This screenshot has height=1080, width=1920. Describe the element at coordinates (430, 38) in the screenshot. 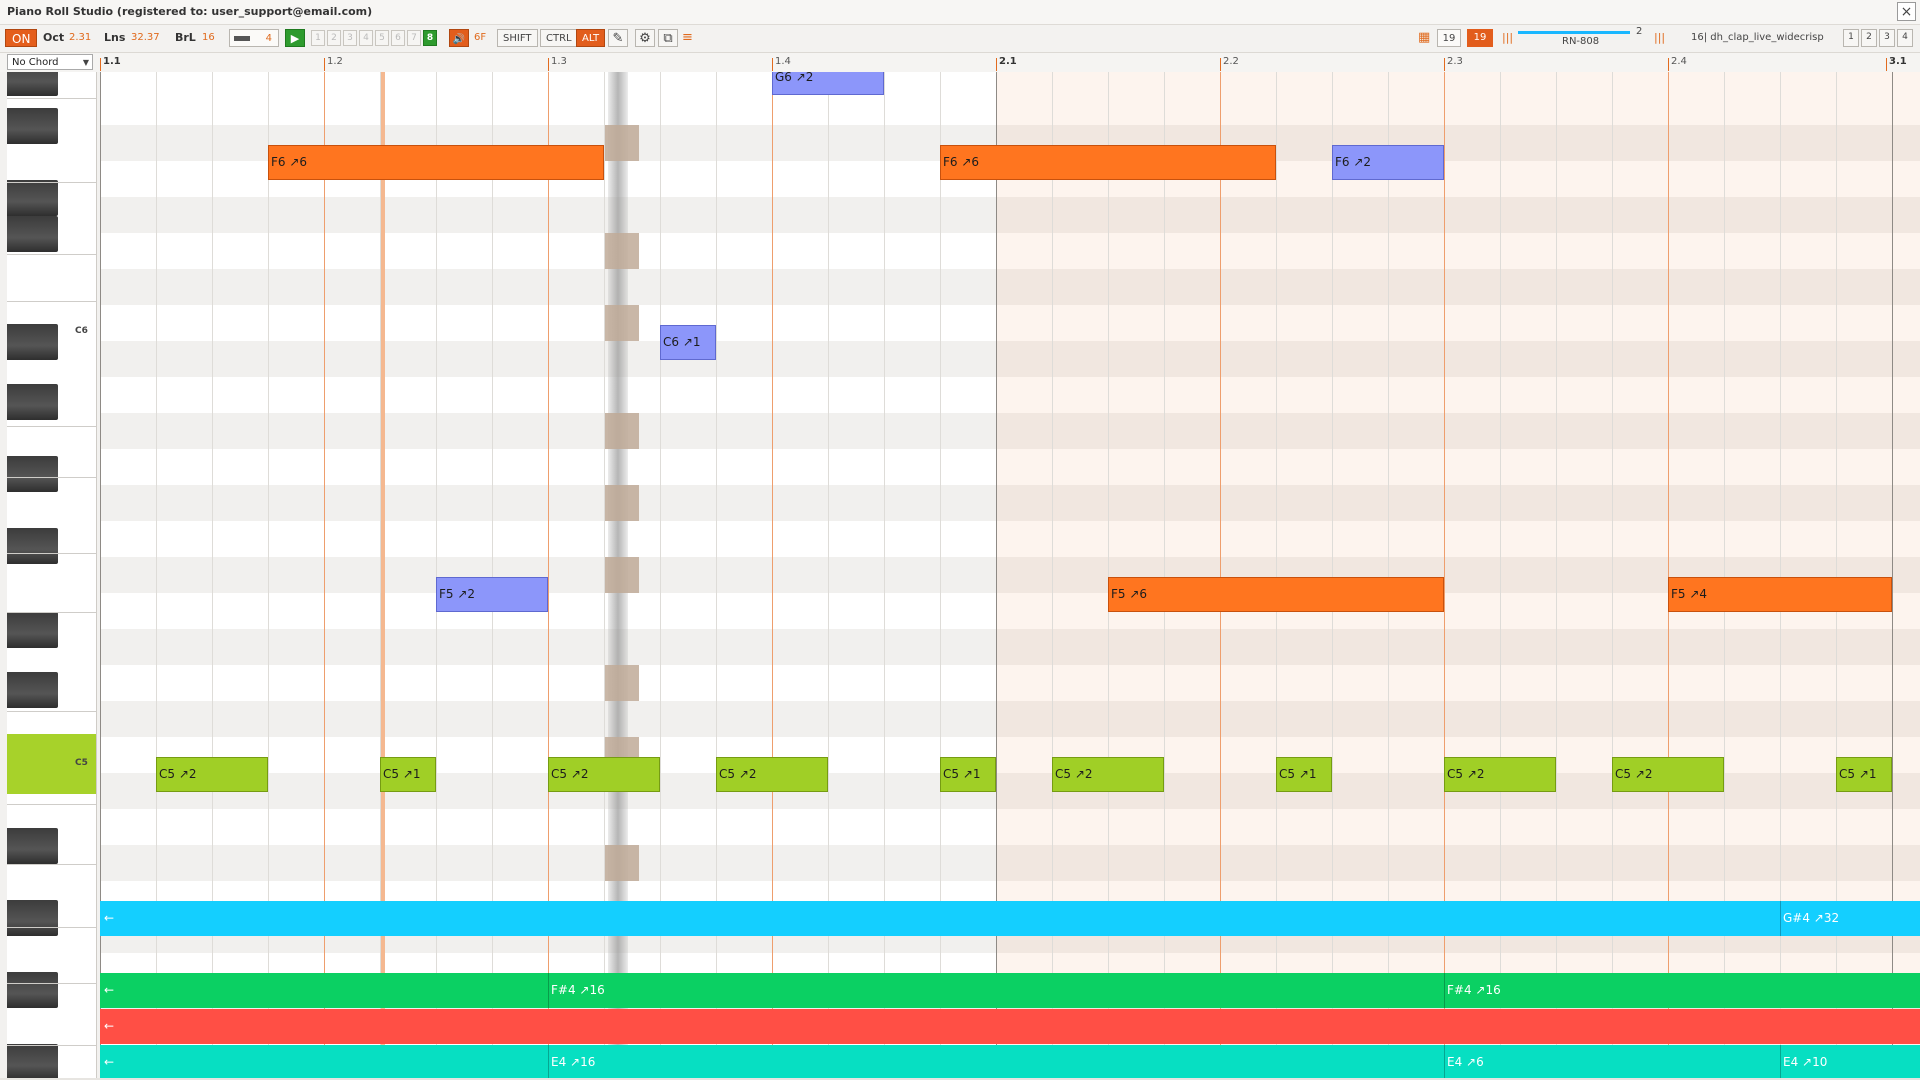

I see `step-button-8: 8` at that location.